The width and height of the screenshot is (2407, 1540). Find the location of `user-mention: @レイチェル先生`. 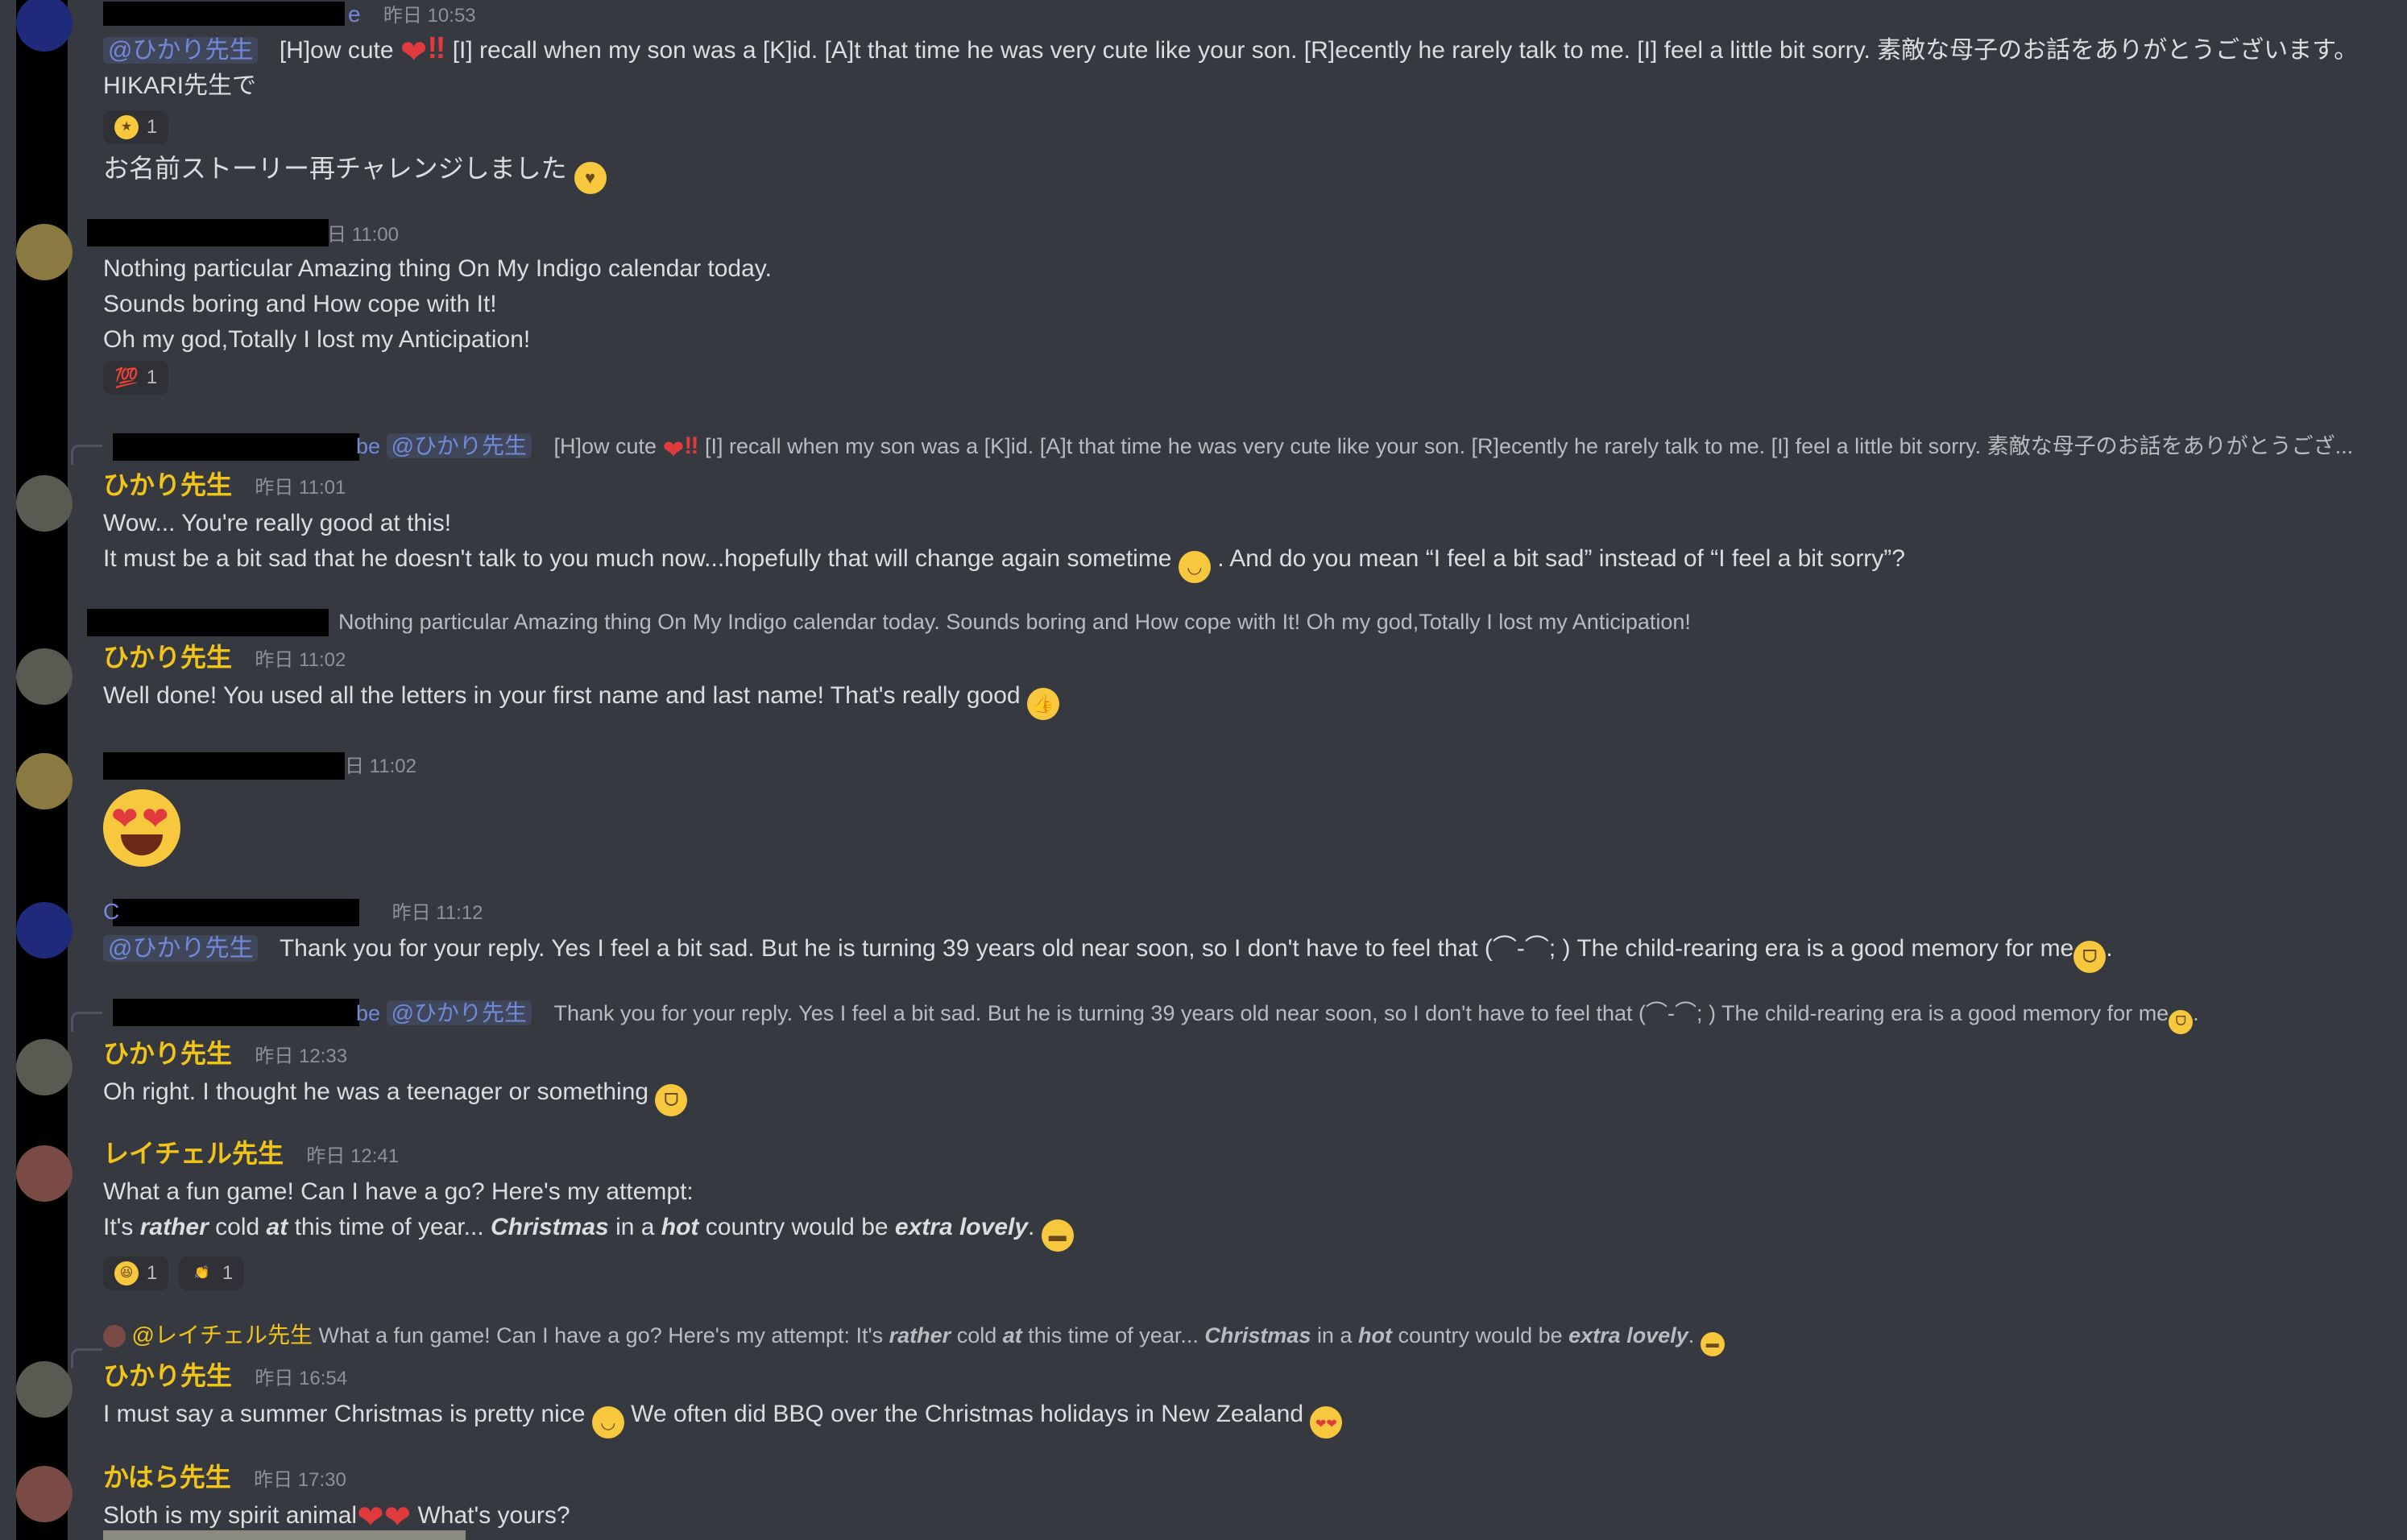

user-mention: @レイチェル先生 is located at coordinates (222, 1335).